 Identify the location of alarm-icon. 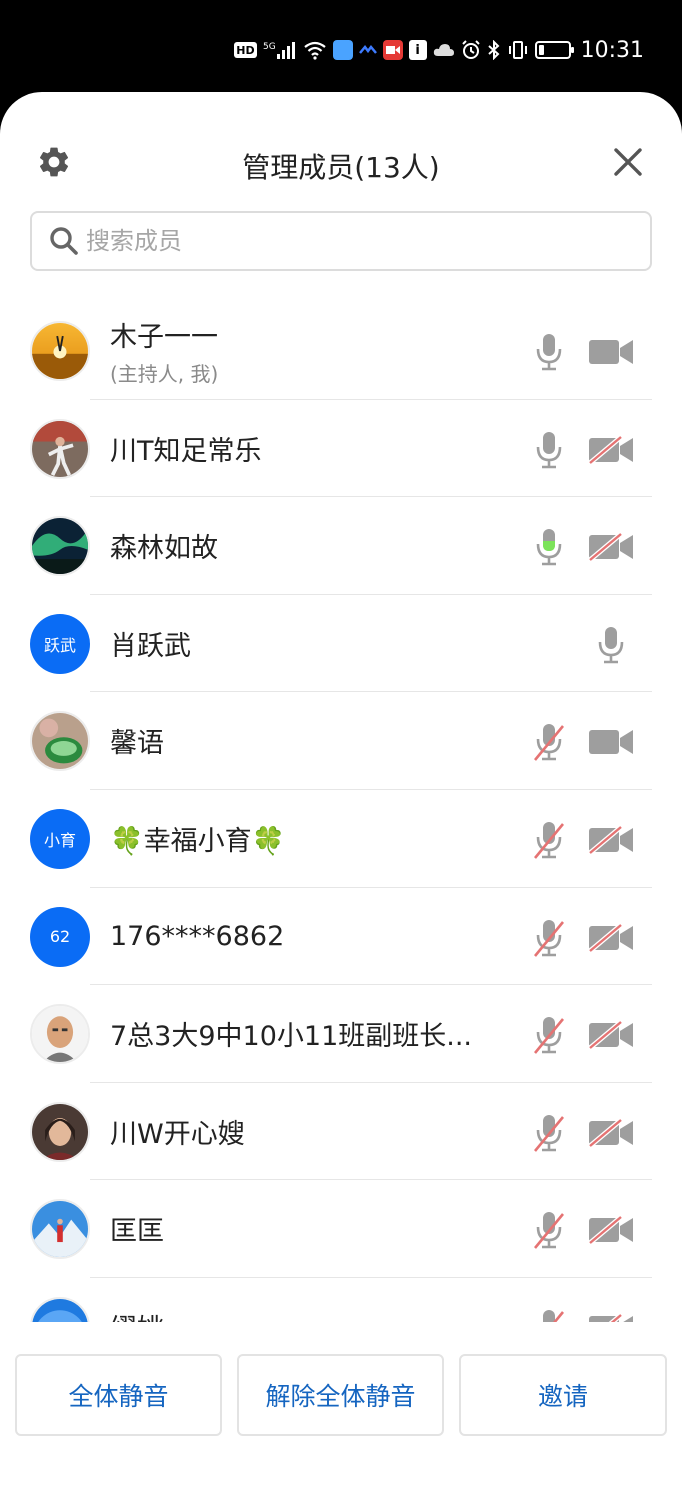
(471, 50).